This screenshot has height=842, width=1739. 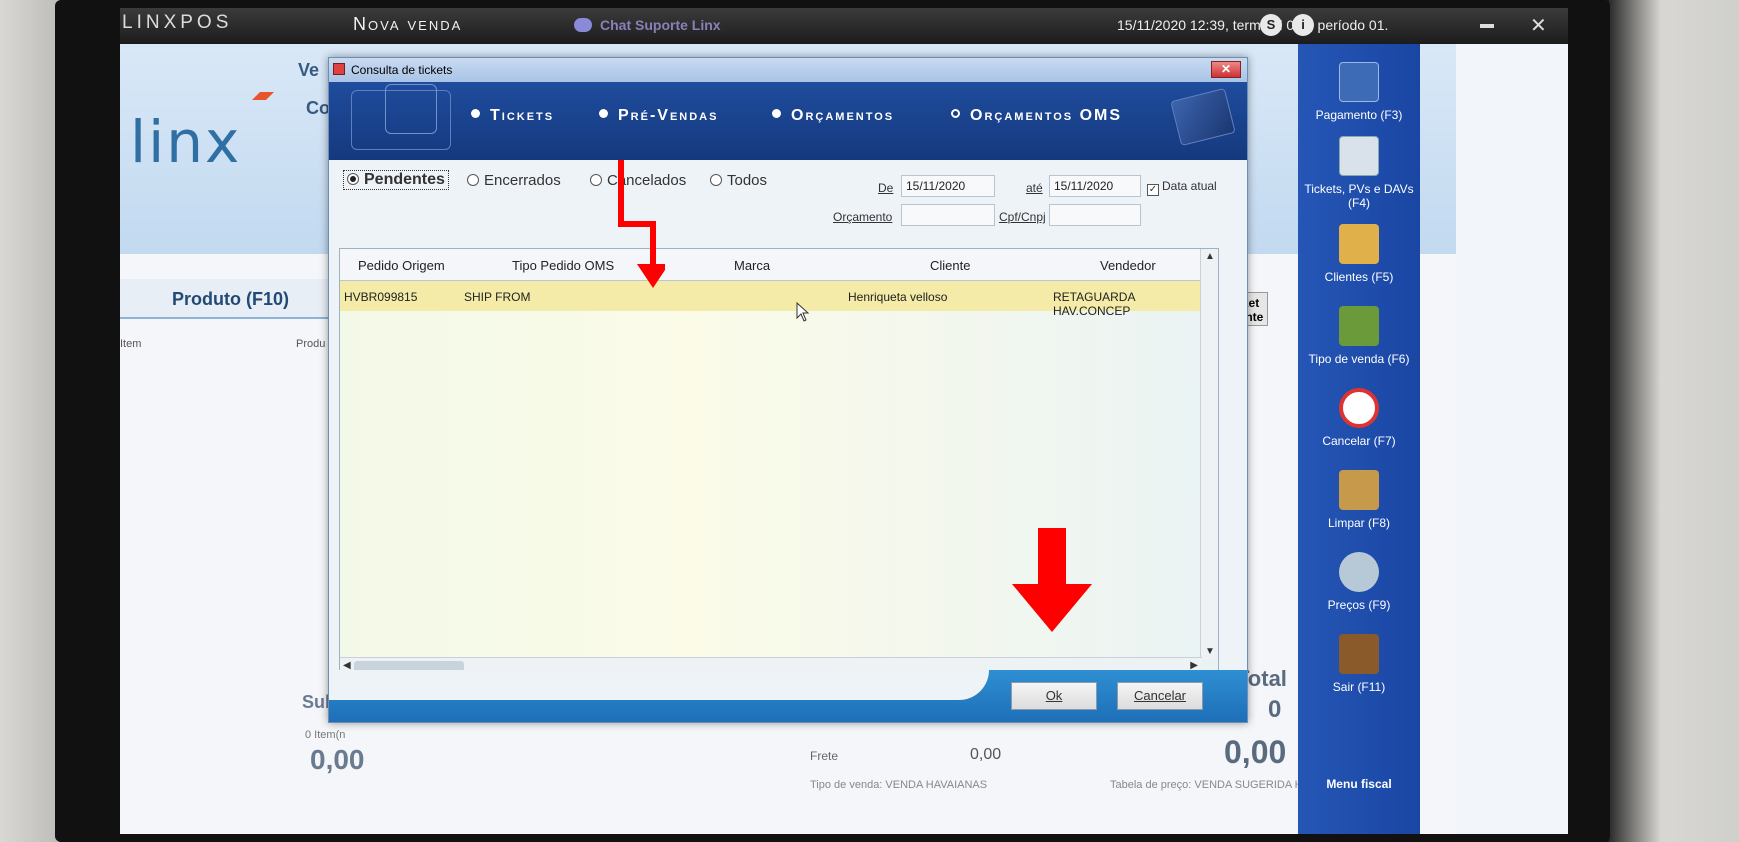 What do you see at coordinates (1359, 784) in the screenshot?
I see `menu-fiscal-button: Menu fiscal` at bounding box center [1359, 784].